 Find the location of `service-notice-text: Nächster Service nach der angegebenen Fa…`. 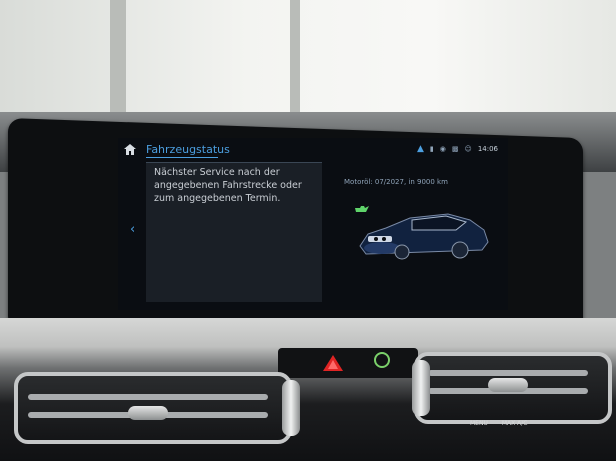

service-notice-text: Nächster Service nach der angegebenen Fa… is located at coordinates (228, 185).